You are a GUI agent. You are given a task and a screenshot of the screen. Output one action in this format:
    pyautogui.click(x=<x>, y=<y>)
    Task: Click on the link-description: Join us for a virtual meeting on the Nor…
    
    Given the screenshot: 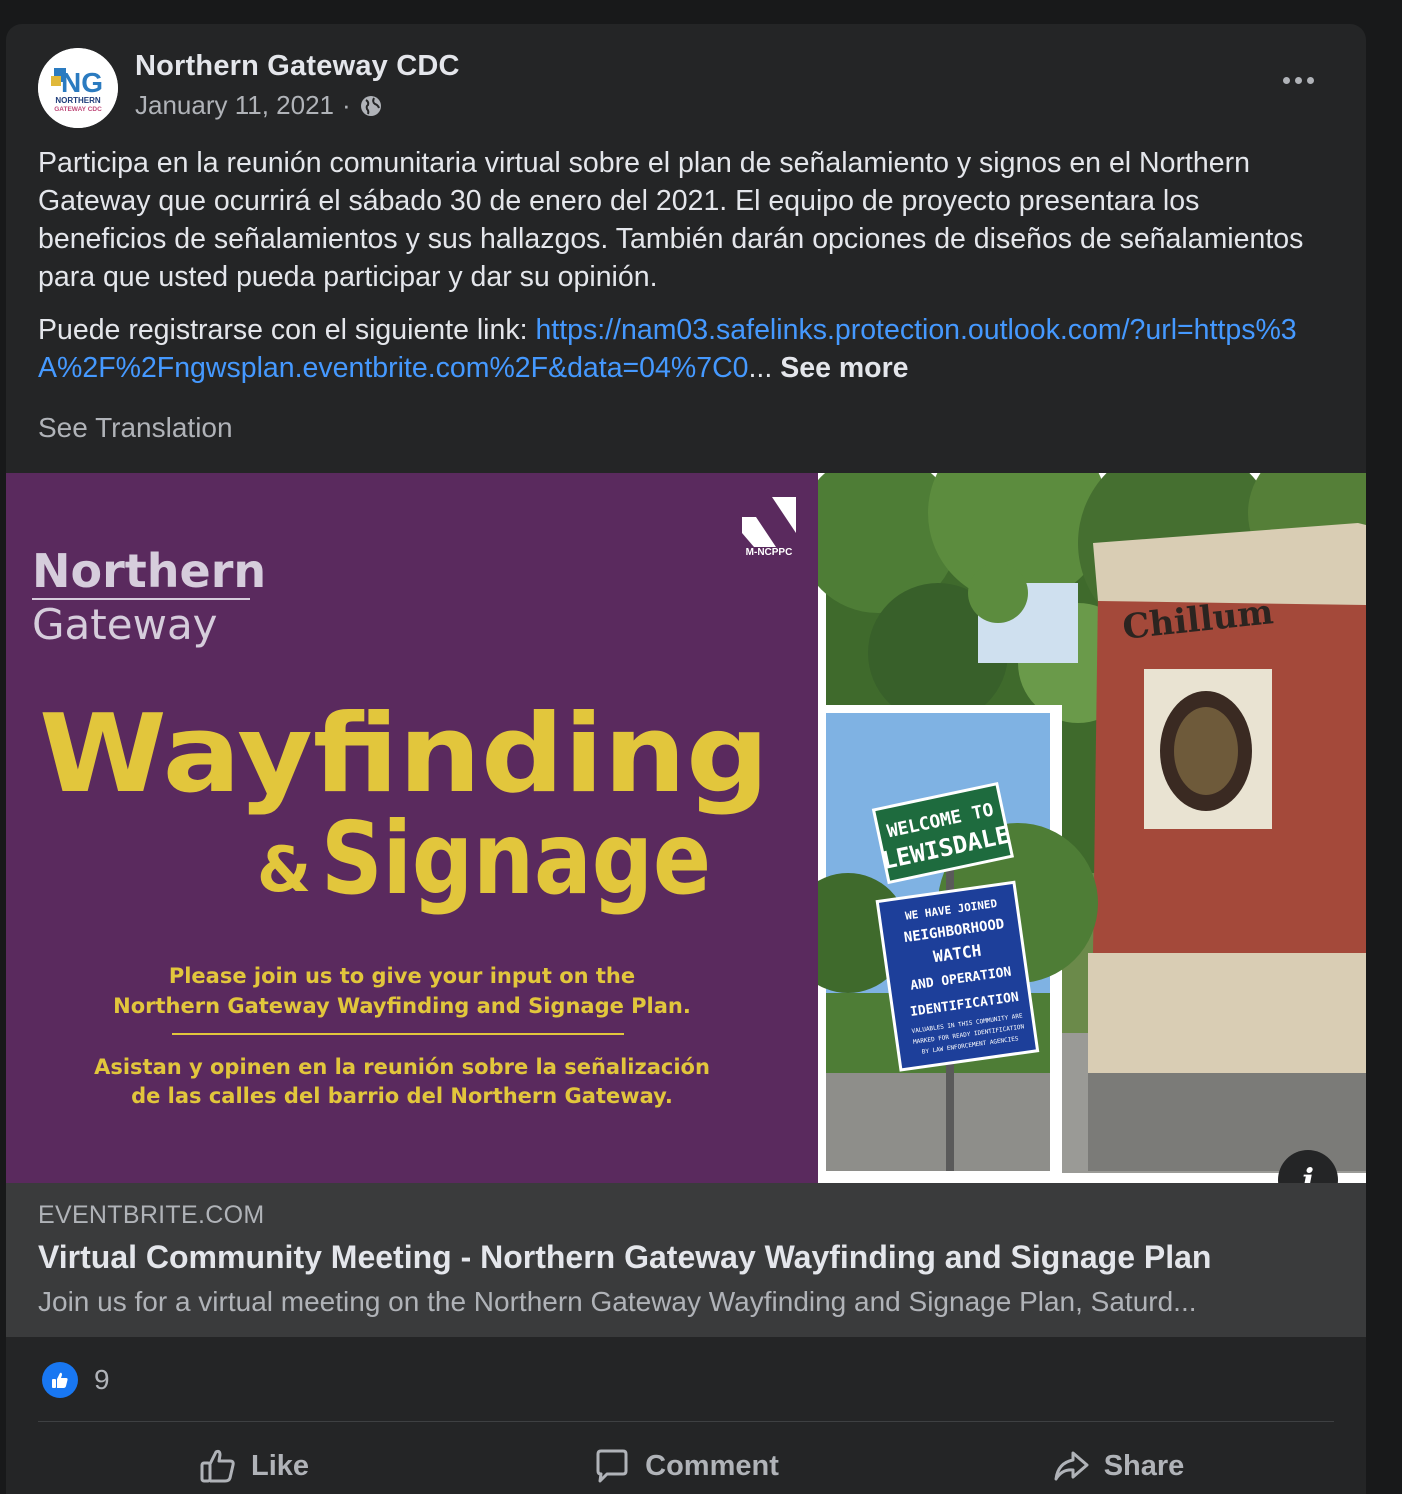 What is the action you would take?
    pyautogui.click(x=617, y=1301)
    